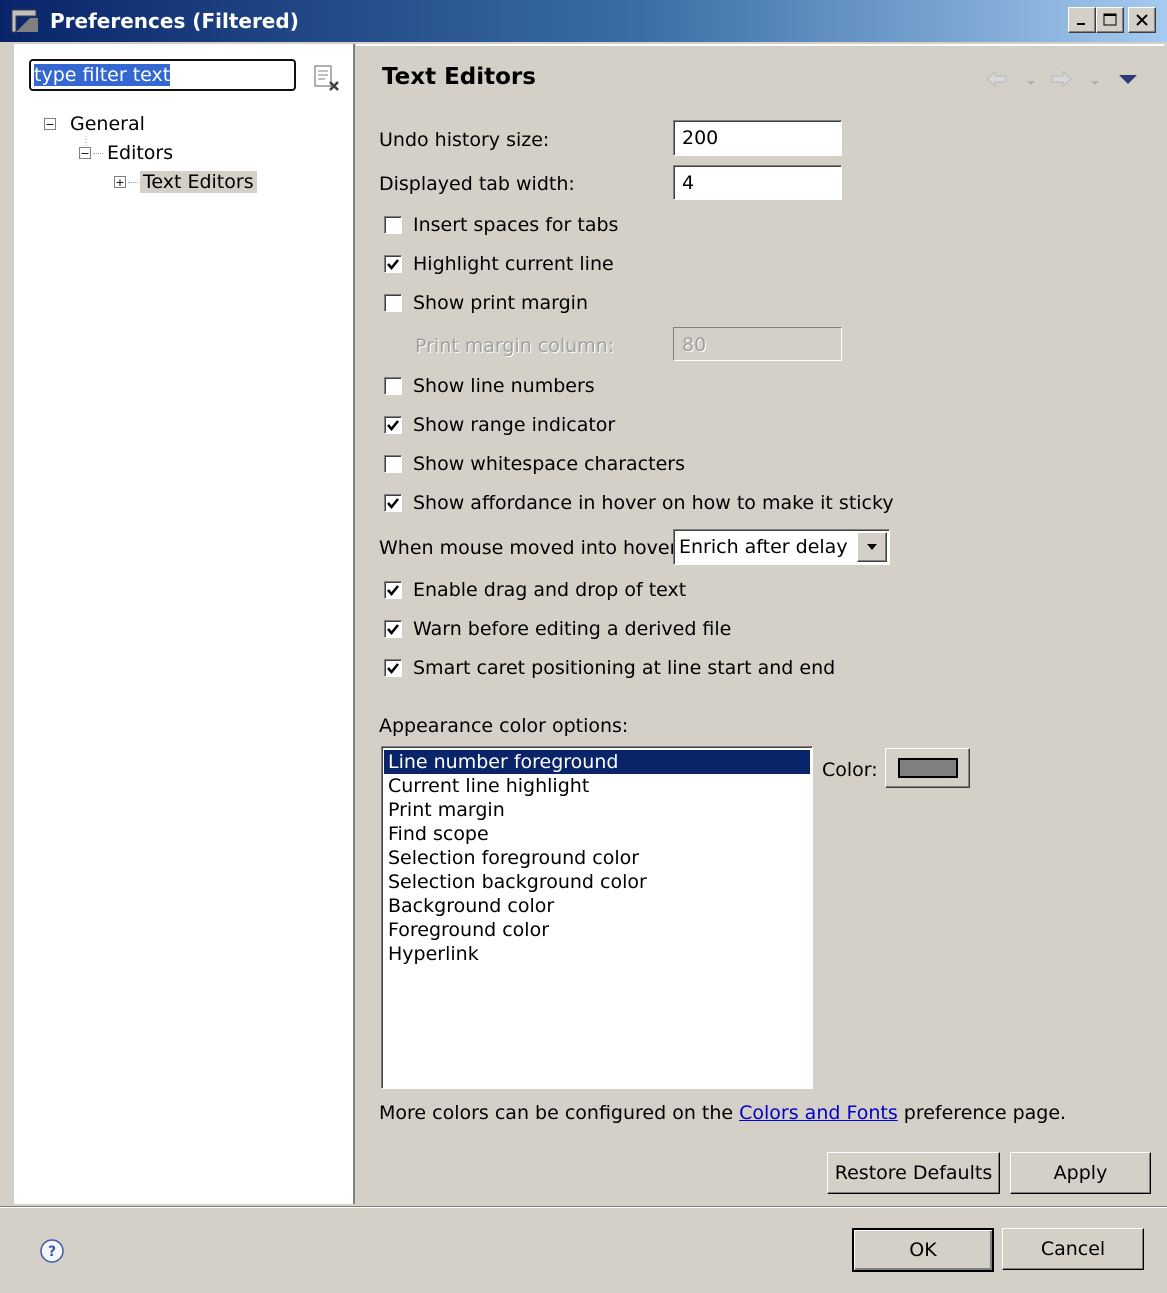 The width and height of the screenshot is (1167, 1293). Describe the element at coordinates (597, 954) in the screenshot. I see `color-option-item: Hyperlink` at that location.